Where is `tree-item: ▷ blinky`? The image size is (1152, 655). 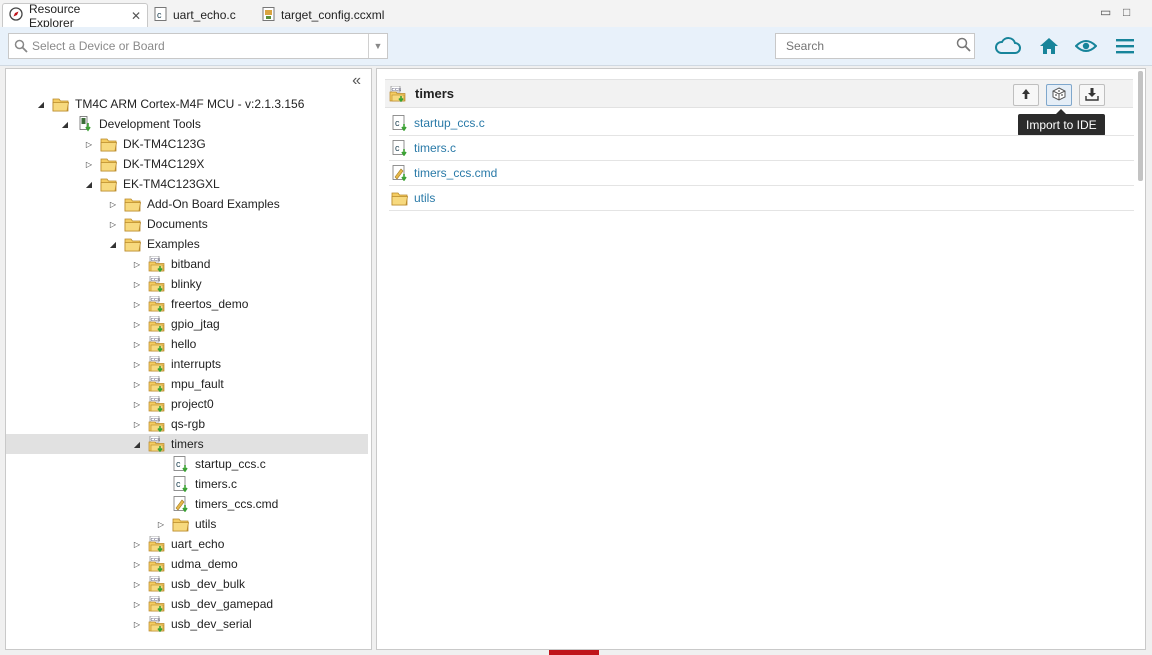 tree-item: ▷ blinky is located at coordinates (187, 284).